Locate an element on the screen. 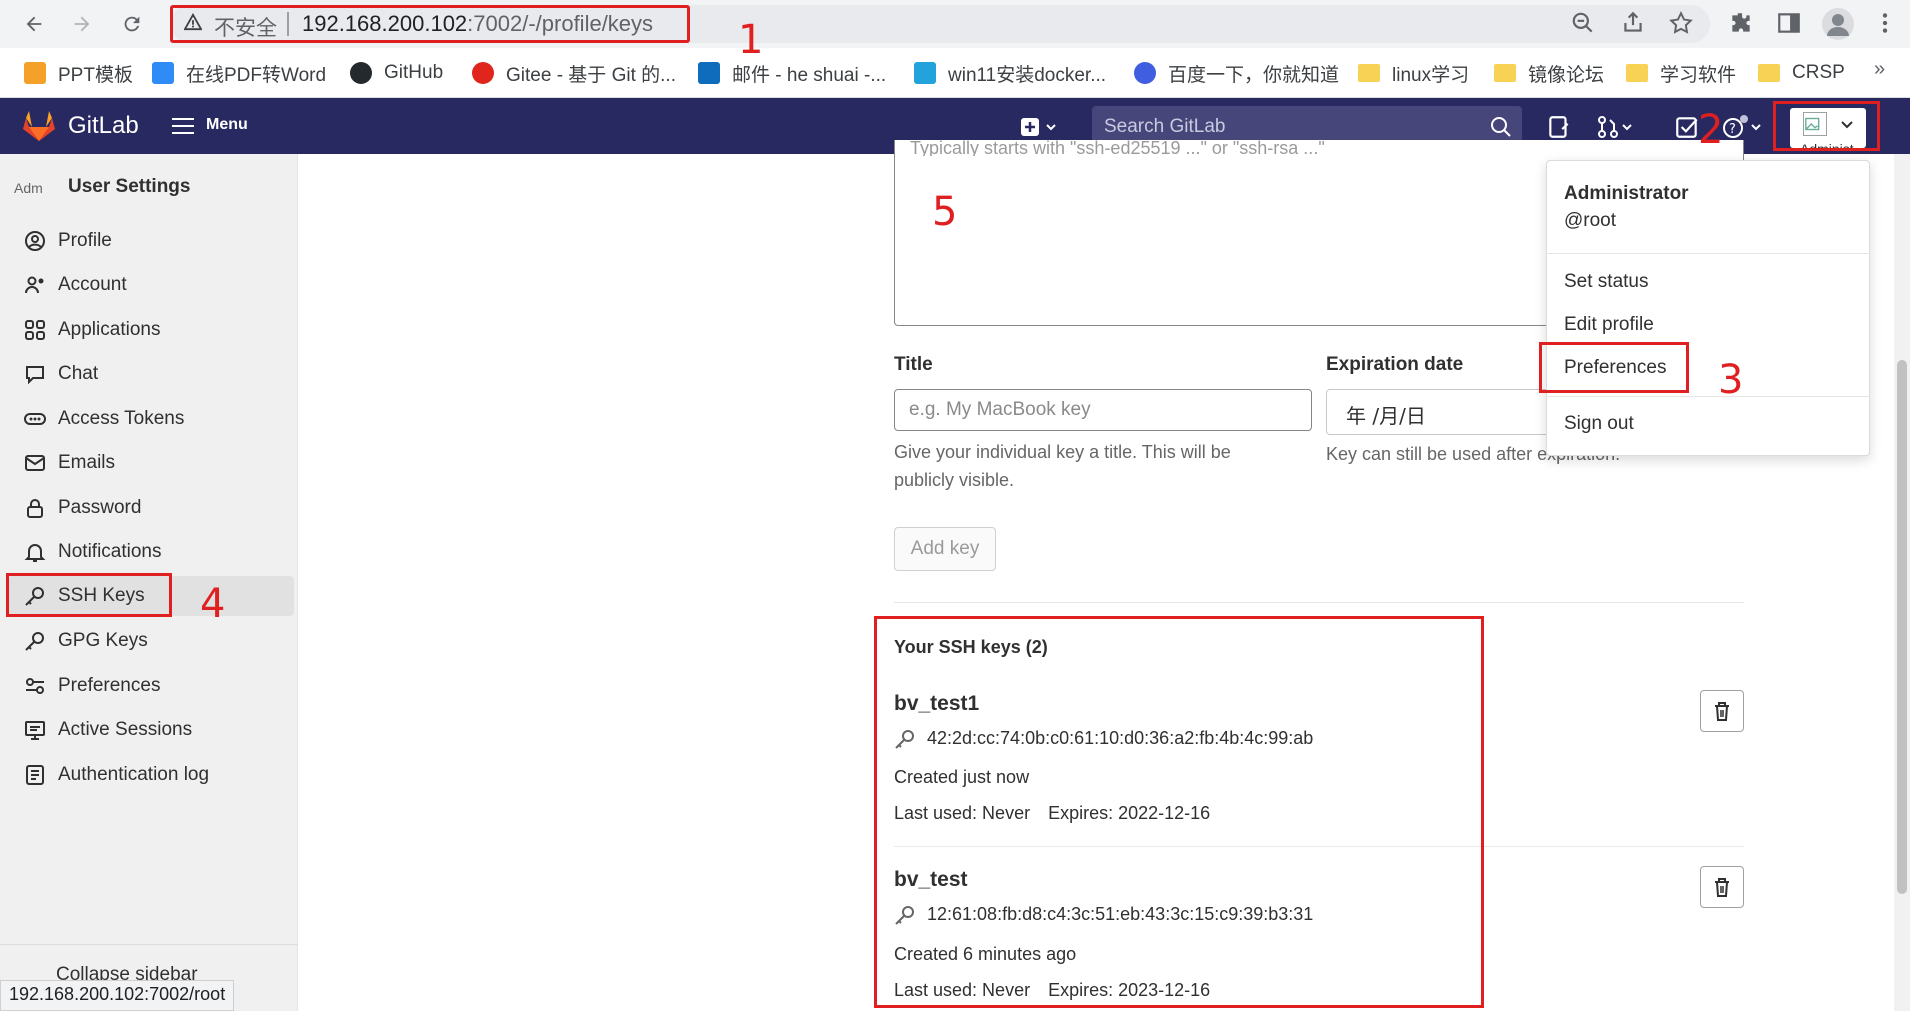 The width and height of the screenshot is (1910, 1011). sidebar-item-access-tokens: Access Tokens is located at coordinates (151, 419).